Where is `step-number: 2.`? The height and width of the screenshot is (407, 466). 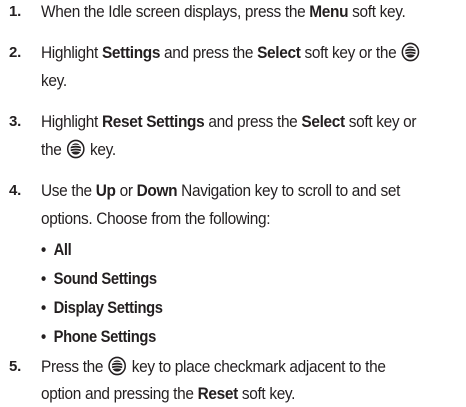
step-number: 2. is located at coordinates (15, 52).